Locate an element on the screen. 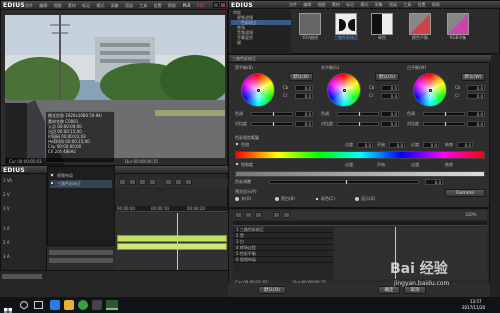 The image size is (500, 313). track-label: 2 A is located at coordinates (6, 242).